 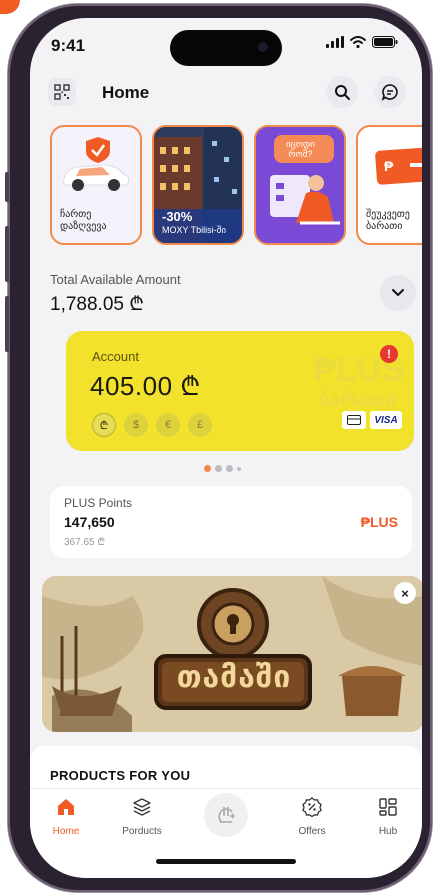 What do you see at coordinates (85, 542) in the screenshot?
I see `points-money-value: 367.65 ₾` at bounding box center [85, 542].